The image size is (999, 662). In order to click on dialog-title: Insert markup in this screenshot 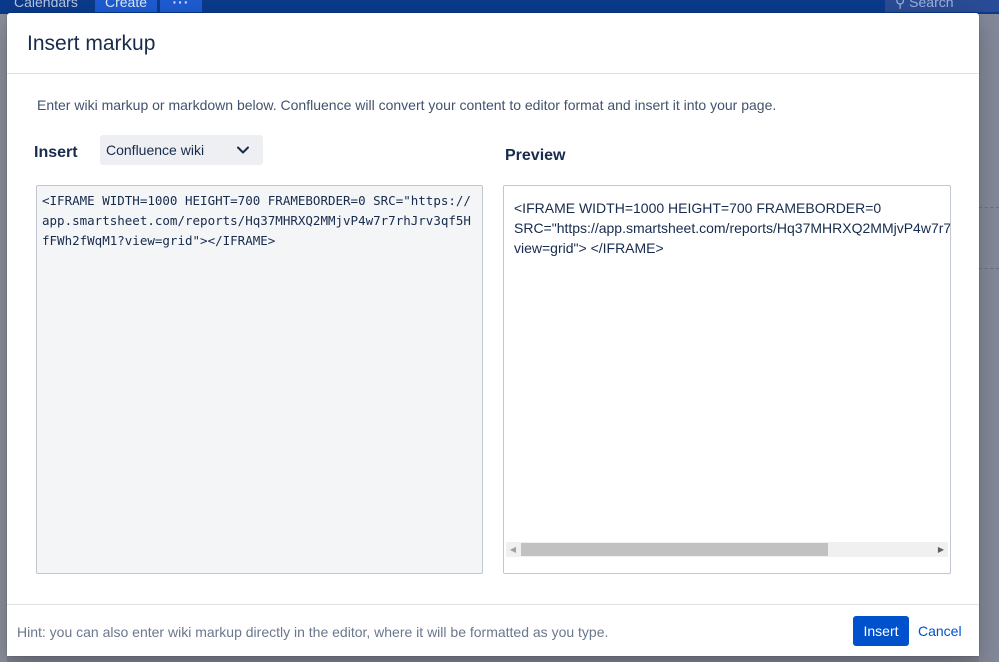, I will do `click(91, 43)`.